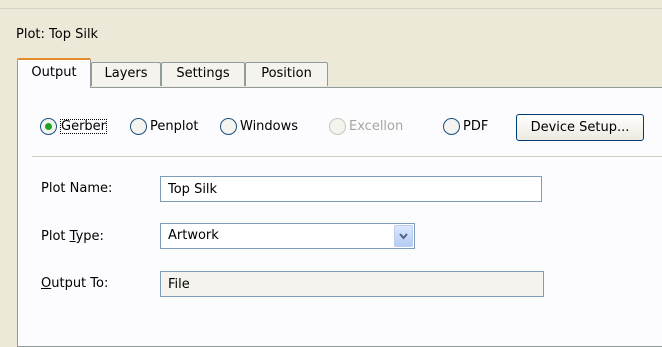  Describe the element at coordinates (84, 126) in the screenshot. I see `radio-gerber-label: Gerber` at that location.